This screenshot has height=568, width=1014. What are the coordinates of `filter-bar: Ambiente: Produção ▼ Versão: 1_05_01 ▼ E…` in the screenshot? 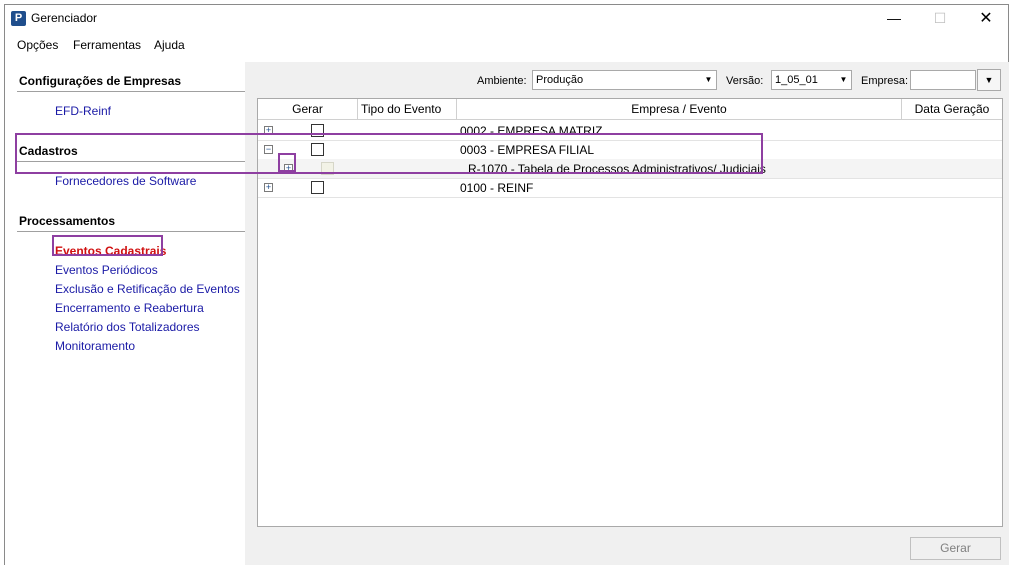 It's located at (627, 79).